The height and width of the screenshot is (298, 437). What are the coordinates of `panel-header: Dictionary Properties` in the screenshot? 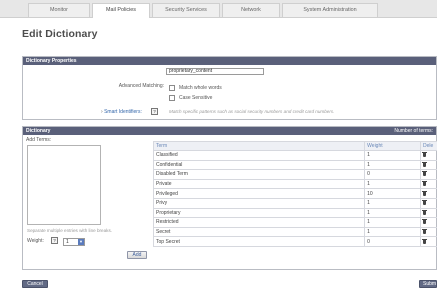 It's located at (229, 61).